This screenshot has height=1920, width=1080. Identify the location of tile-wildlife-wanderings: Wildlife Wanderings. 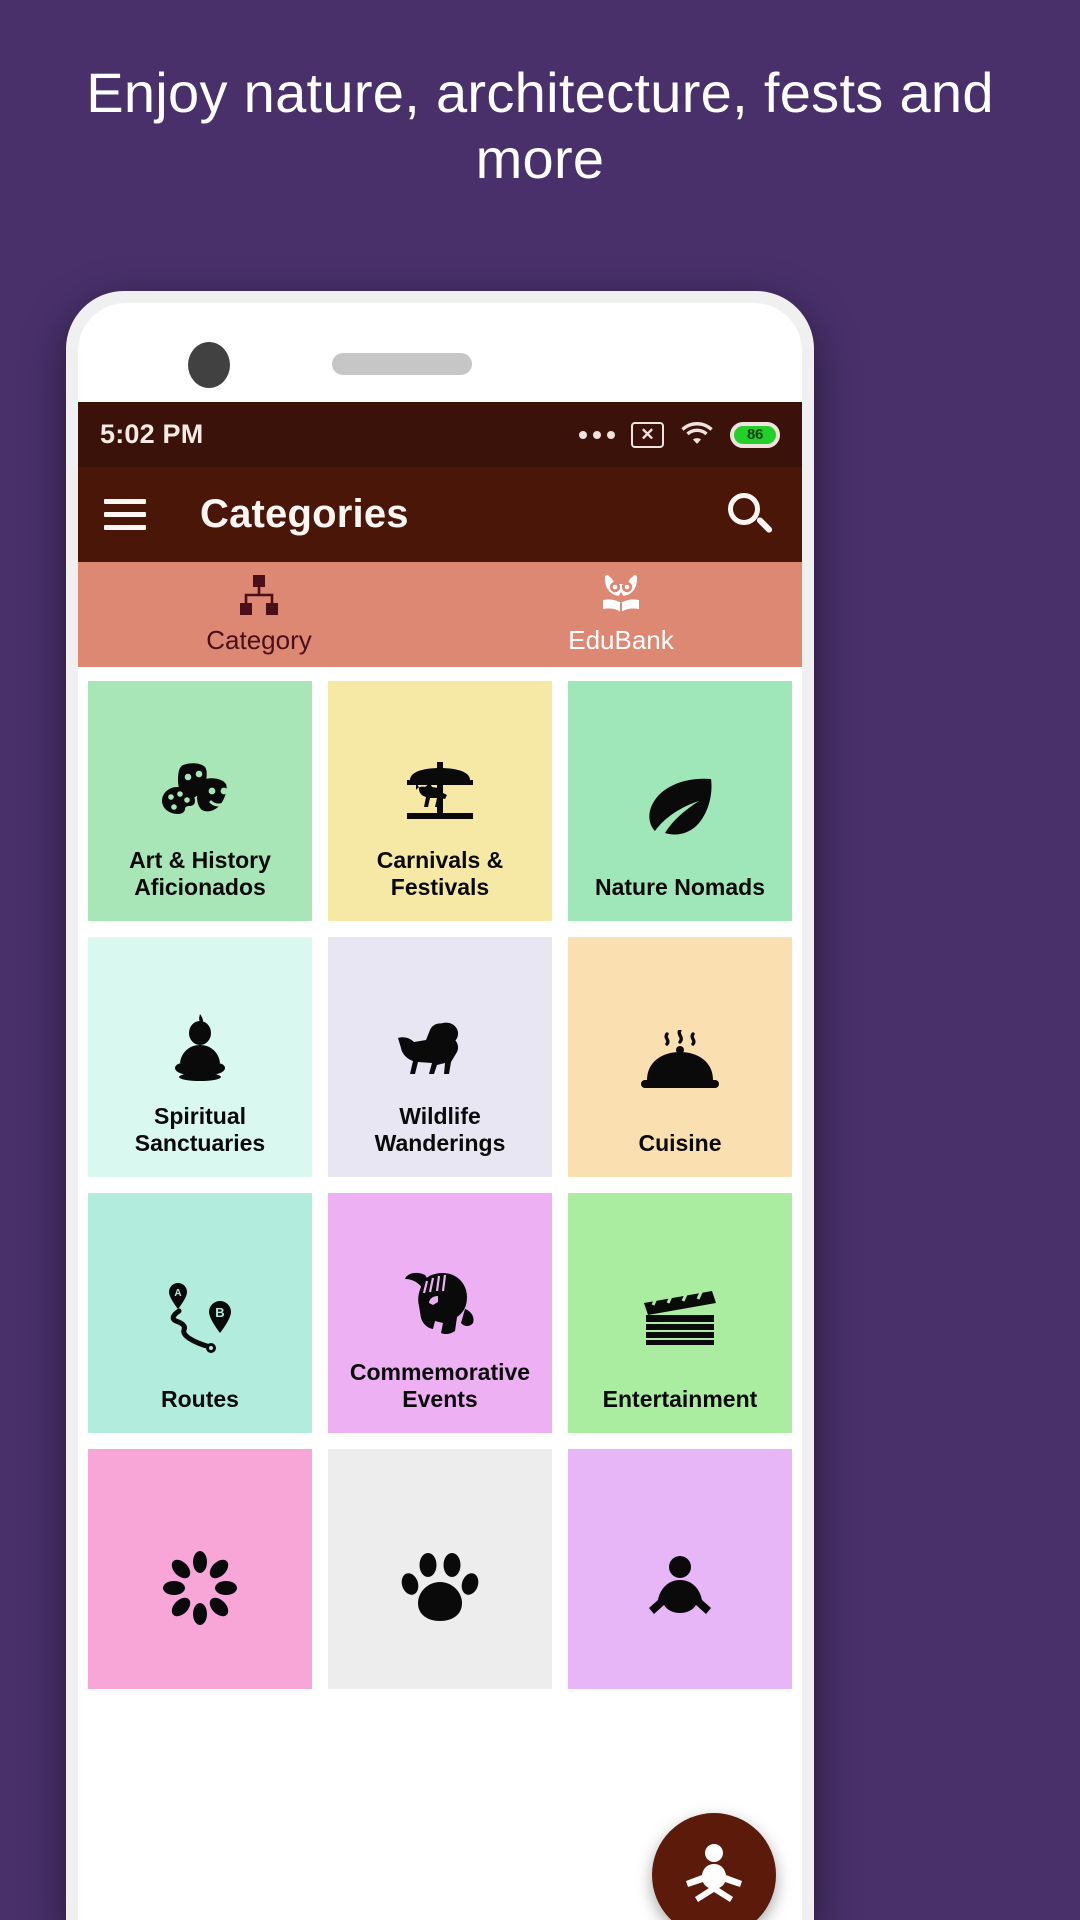
(440, 1057).